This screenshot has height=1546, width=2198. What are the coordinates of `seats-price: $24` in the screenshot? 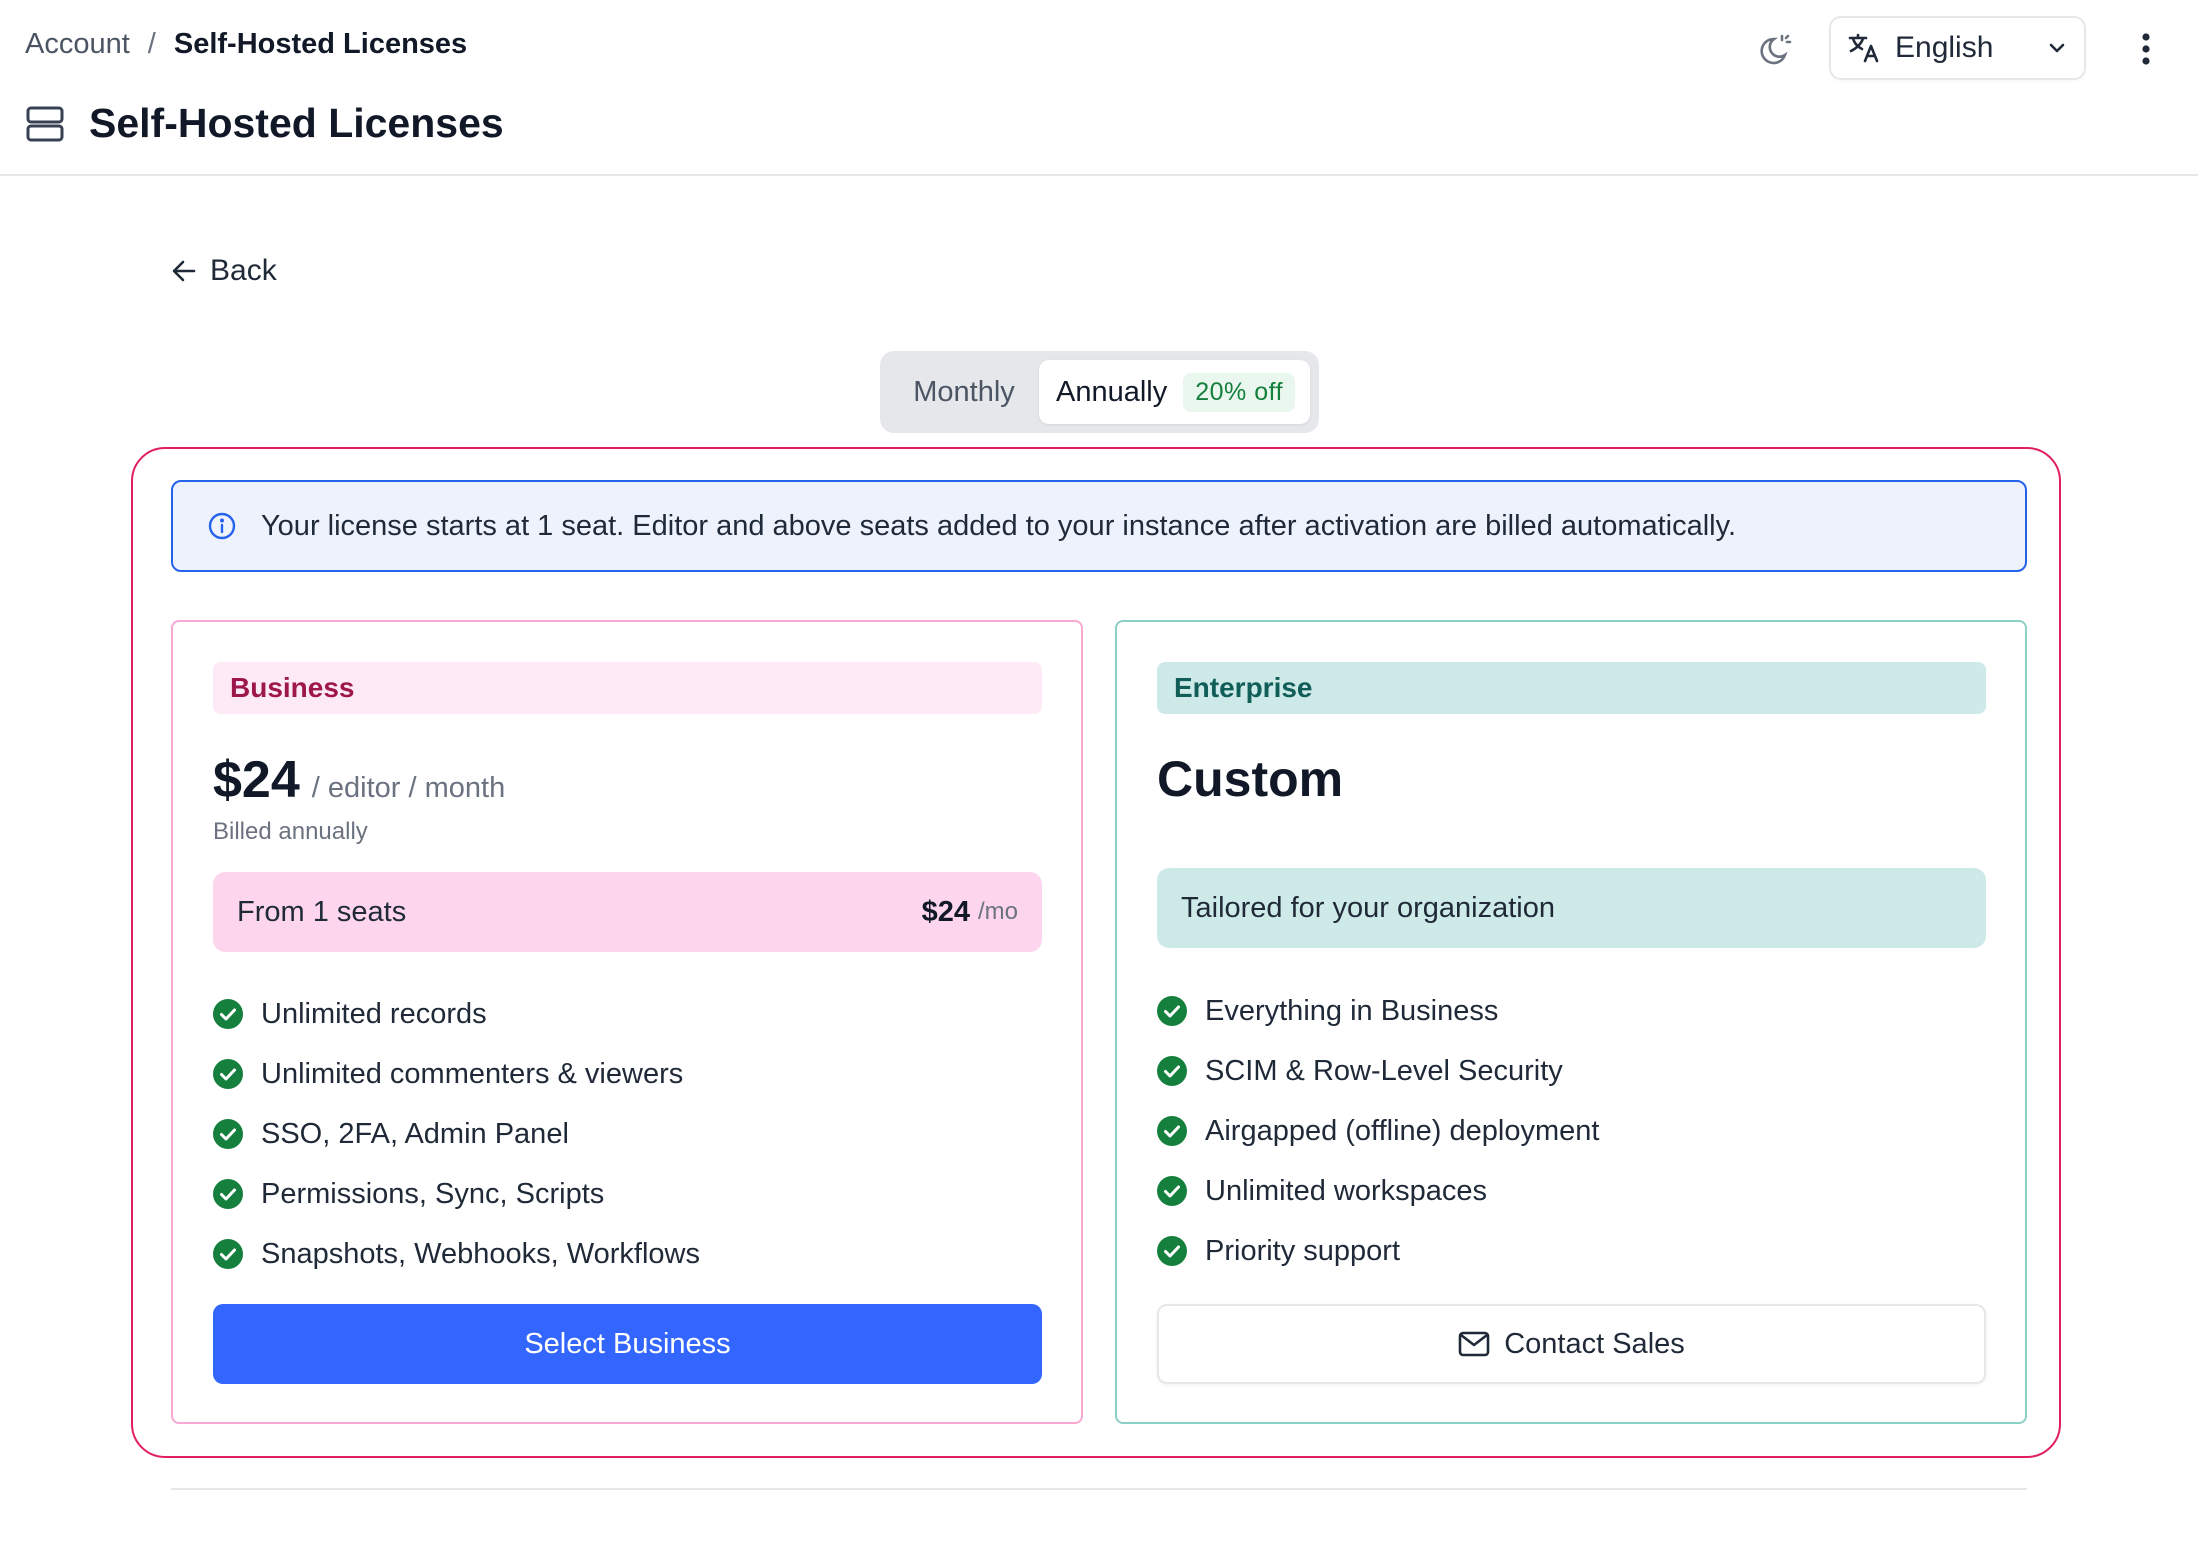 It's located at (945, 911).